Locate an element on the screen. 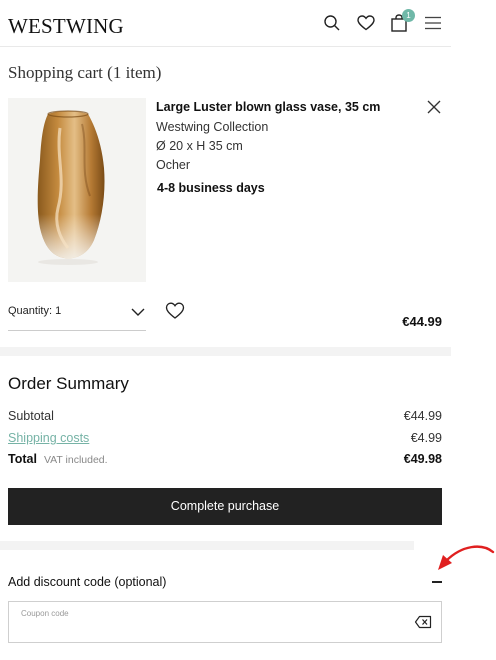 The height and width of the screenshot is (660, 496). product-image is located at coordinates (77, 190).